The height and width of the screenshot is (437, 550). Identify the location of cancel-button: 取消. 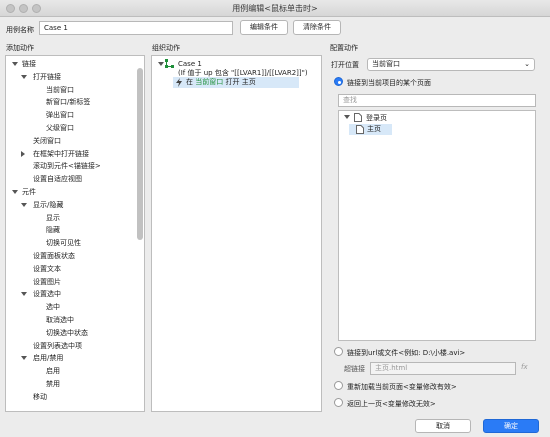
(443, 426).